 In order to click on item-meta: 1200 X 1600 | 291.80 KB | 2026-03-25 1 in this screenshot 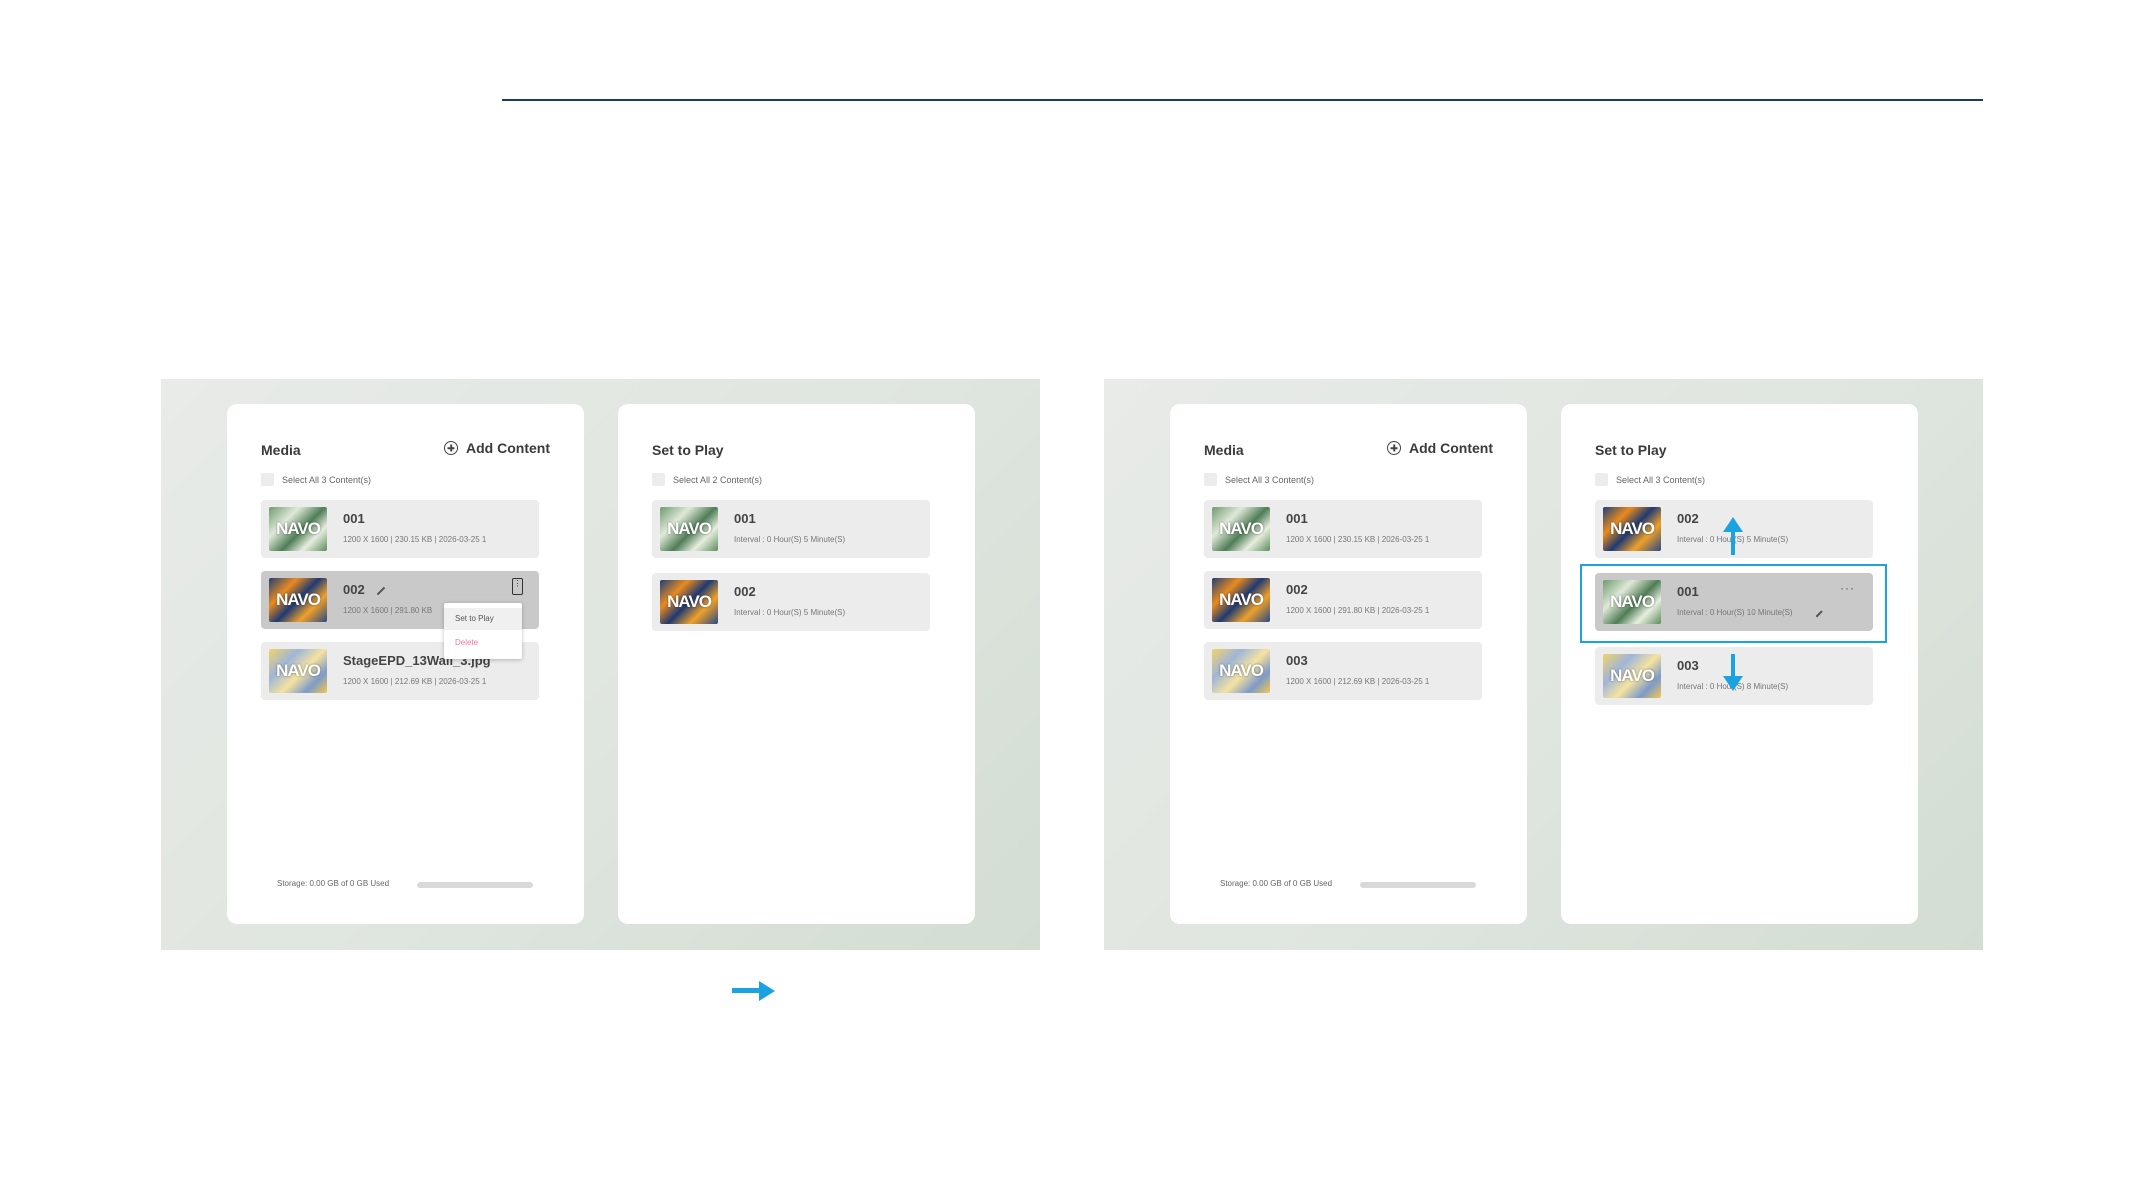, I will do `click(1358, 610)`.